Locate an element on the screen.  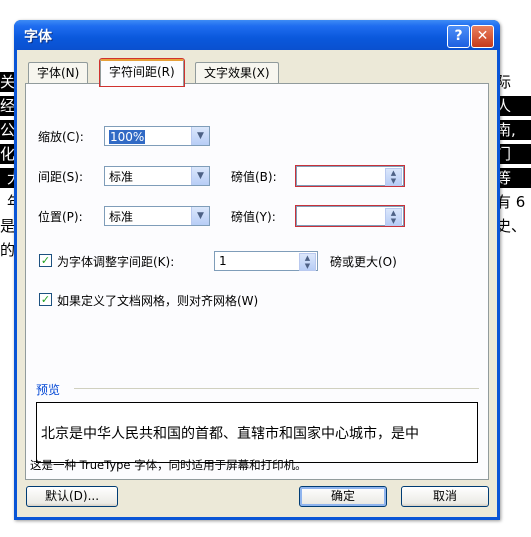
bg-text-line: 门 is located at coordinates (513, 154).